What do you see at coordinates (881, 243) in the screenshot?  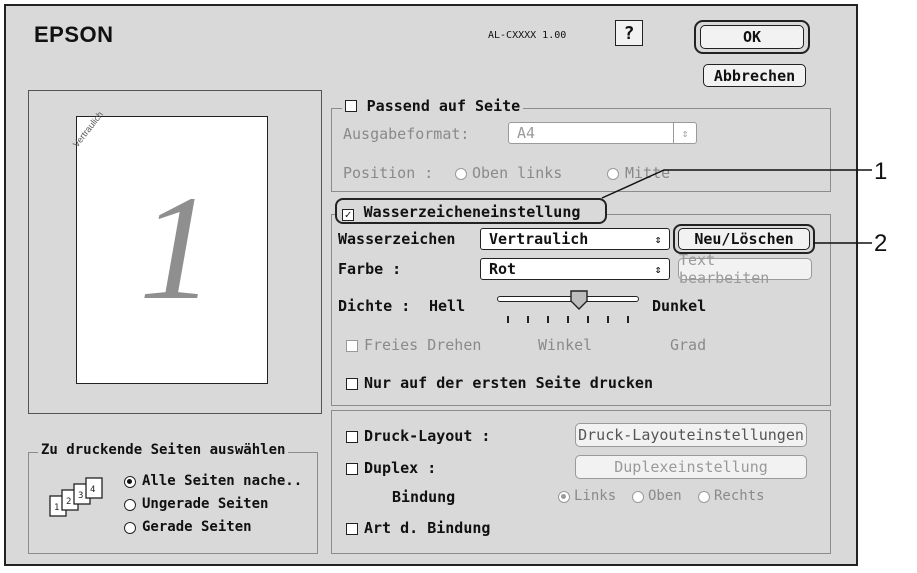 I see `callout-2: 2` at bounding box center [881, 243].